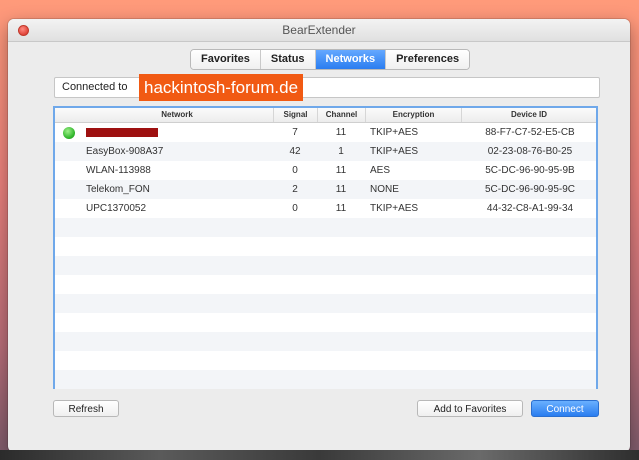  What do you see at coordinates (530, 151) in the screenshot?
I see `cell-device-id: 02-23-08-76-B0-25` at bounding box center [530, 151].